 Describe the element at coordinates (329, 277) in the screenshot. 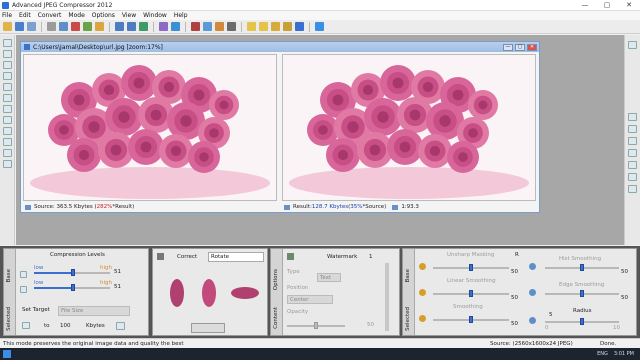

I see `type-field: Text` at that location.